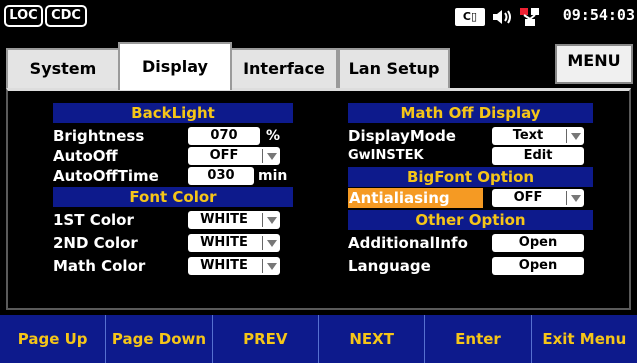  What do you see at coordinates (23, 16) in the screenshot?
I see `loc-indicator: LOC` at bounding box center [23, 16].